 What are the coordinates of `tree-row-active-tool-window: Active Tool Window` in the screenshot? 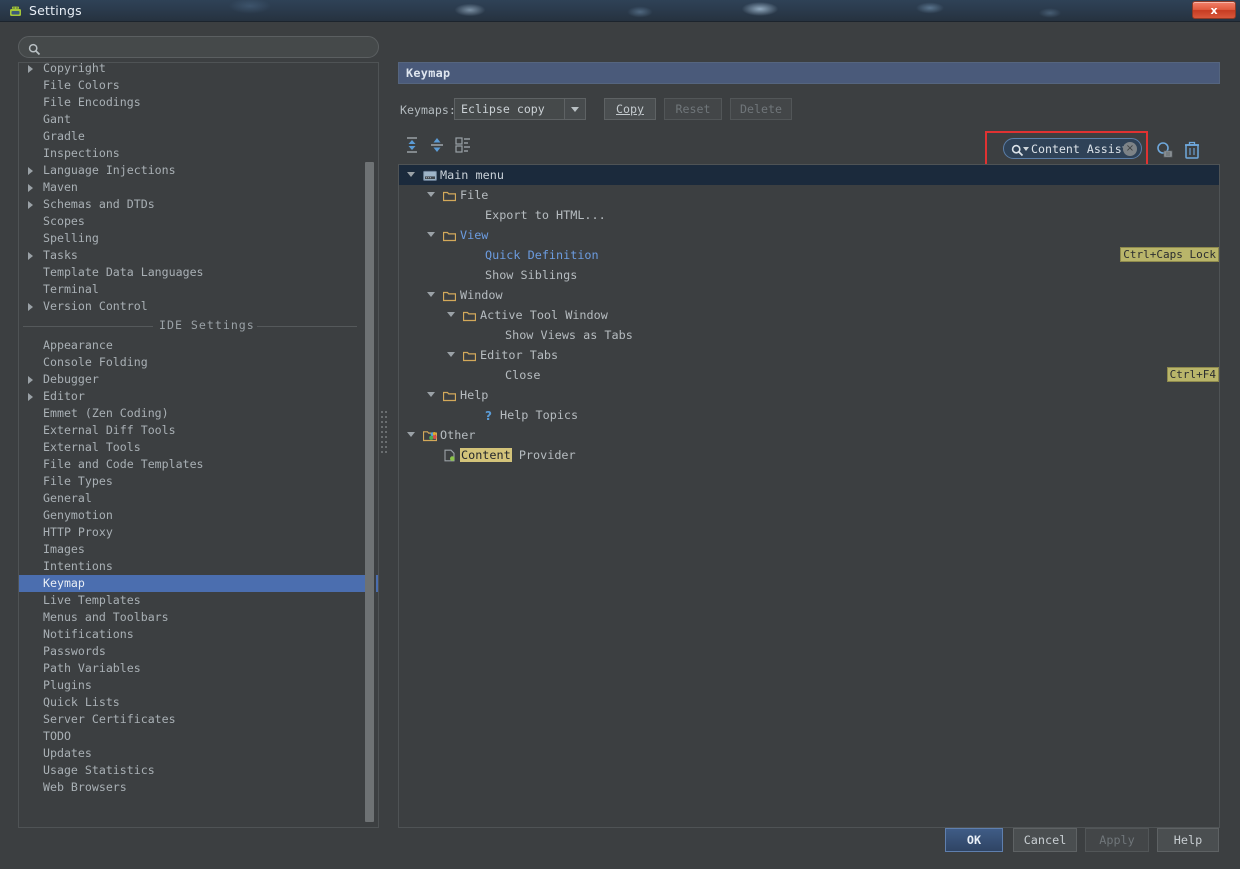 It's located at (809, 315).